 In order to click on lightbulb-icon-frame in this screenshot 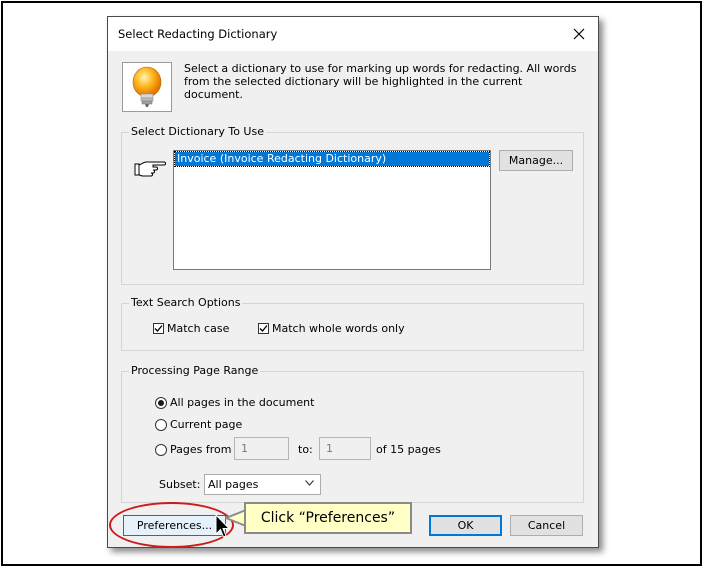, I will do `click(147, 87)`.